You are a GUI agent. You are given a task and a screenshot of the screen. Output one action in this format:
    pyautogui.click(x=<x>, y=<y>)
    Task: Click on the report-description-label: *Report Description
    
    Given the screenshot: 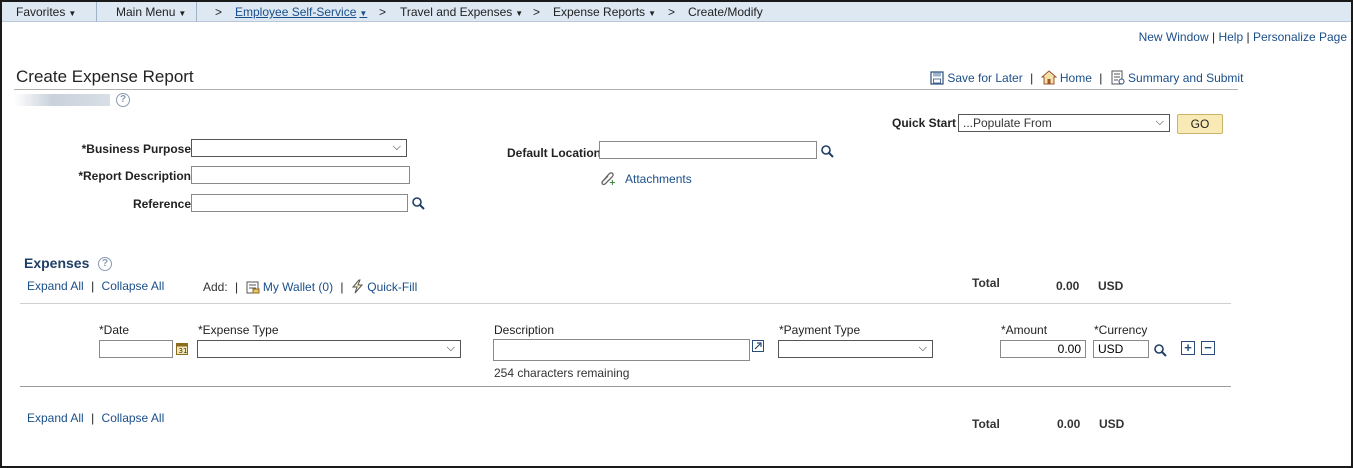 What is the action you would take?
    pyautogui.click(x=134, y=176)
    